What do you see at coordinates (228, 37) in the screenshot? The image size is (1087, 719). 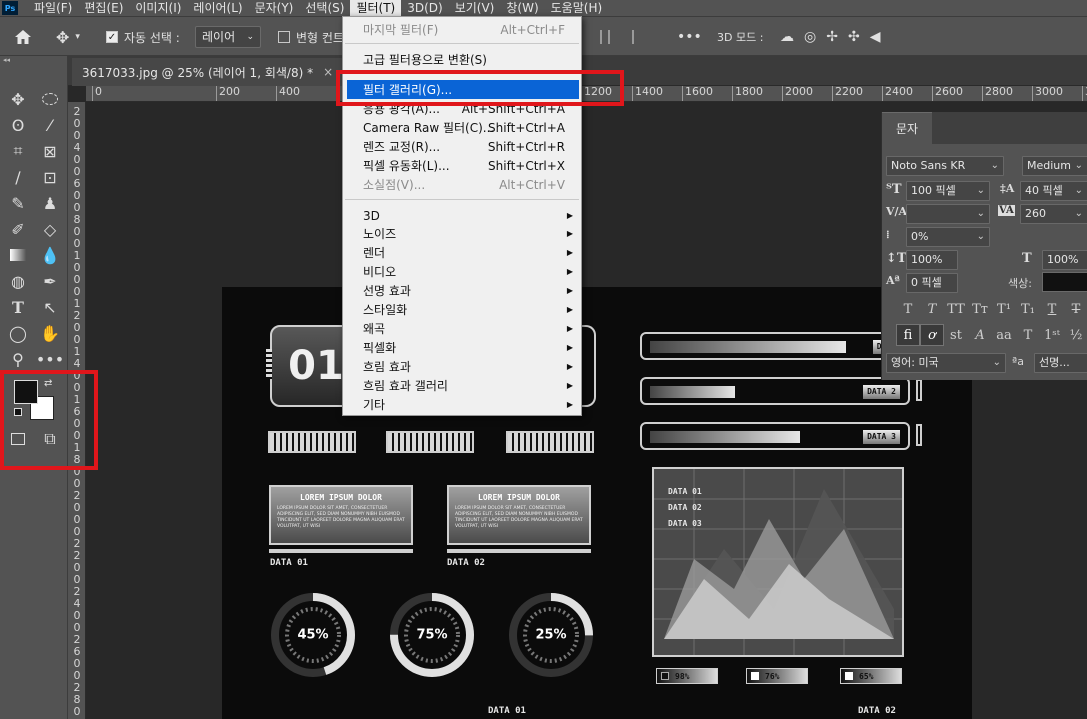 I see `auto-select-dropdown: 레이어 ⌄` at bounding box center [228, 37].